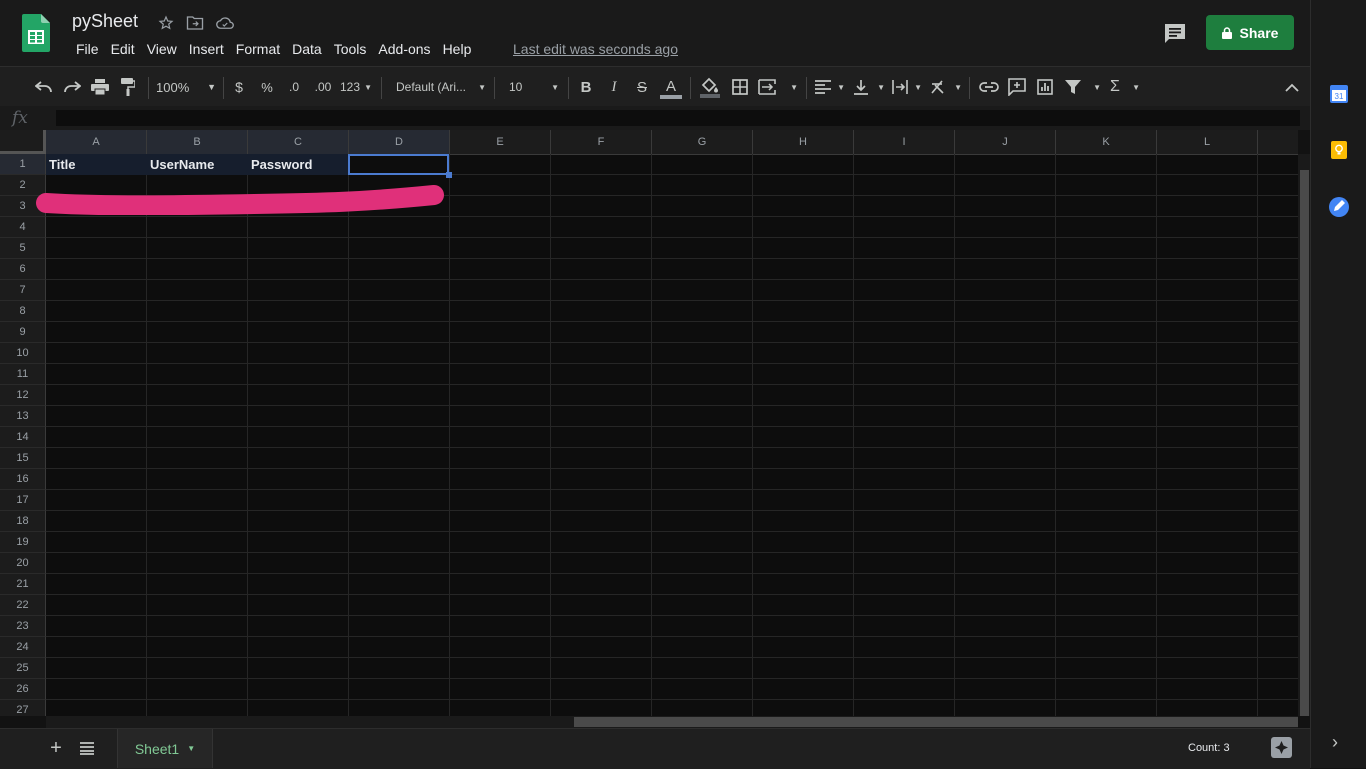  I want to click on tasks-icon, so click(1339, 207).